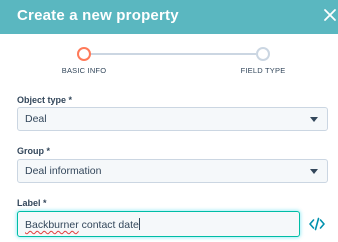 This screenshot has width=338, height=242. Describe the element at coordinates (172, 171) in the screenshot. I see `group-select: Deal information` at that location.